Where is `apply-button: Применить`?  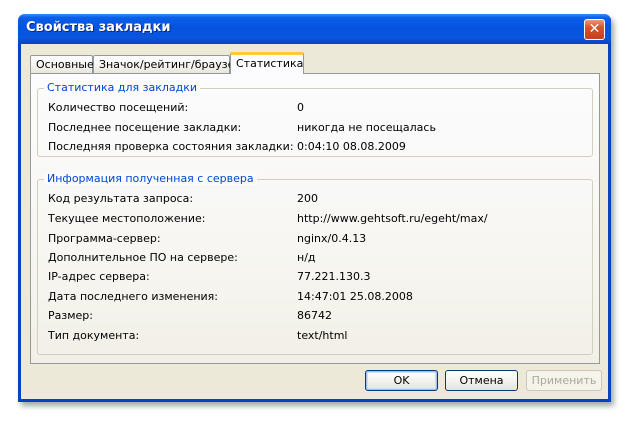
apply-button: Применить is located at coordinates (564, 380).